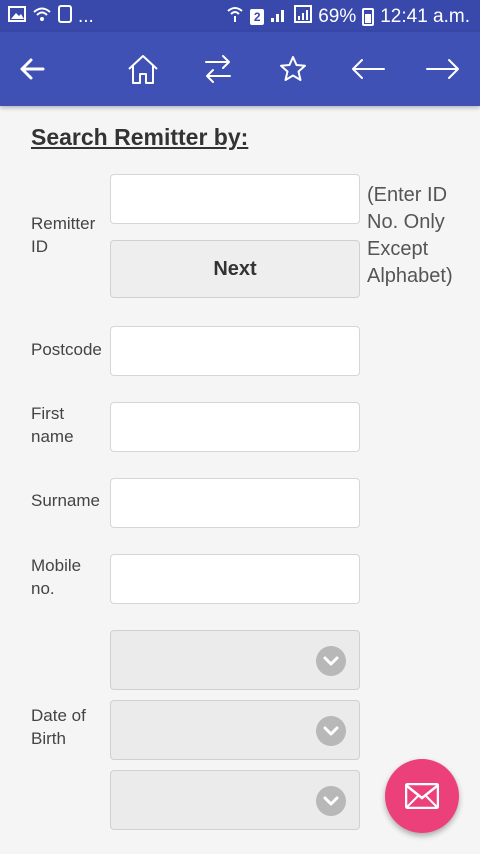 The image size is (480, 854). I want to click on left-arrow-icon, so click(368, 69).